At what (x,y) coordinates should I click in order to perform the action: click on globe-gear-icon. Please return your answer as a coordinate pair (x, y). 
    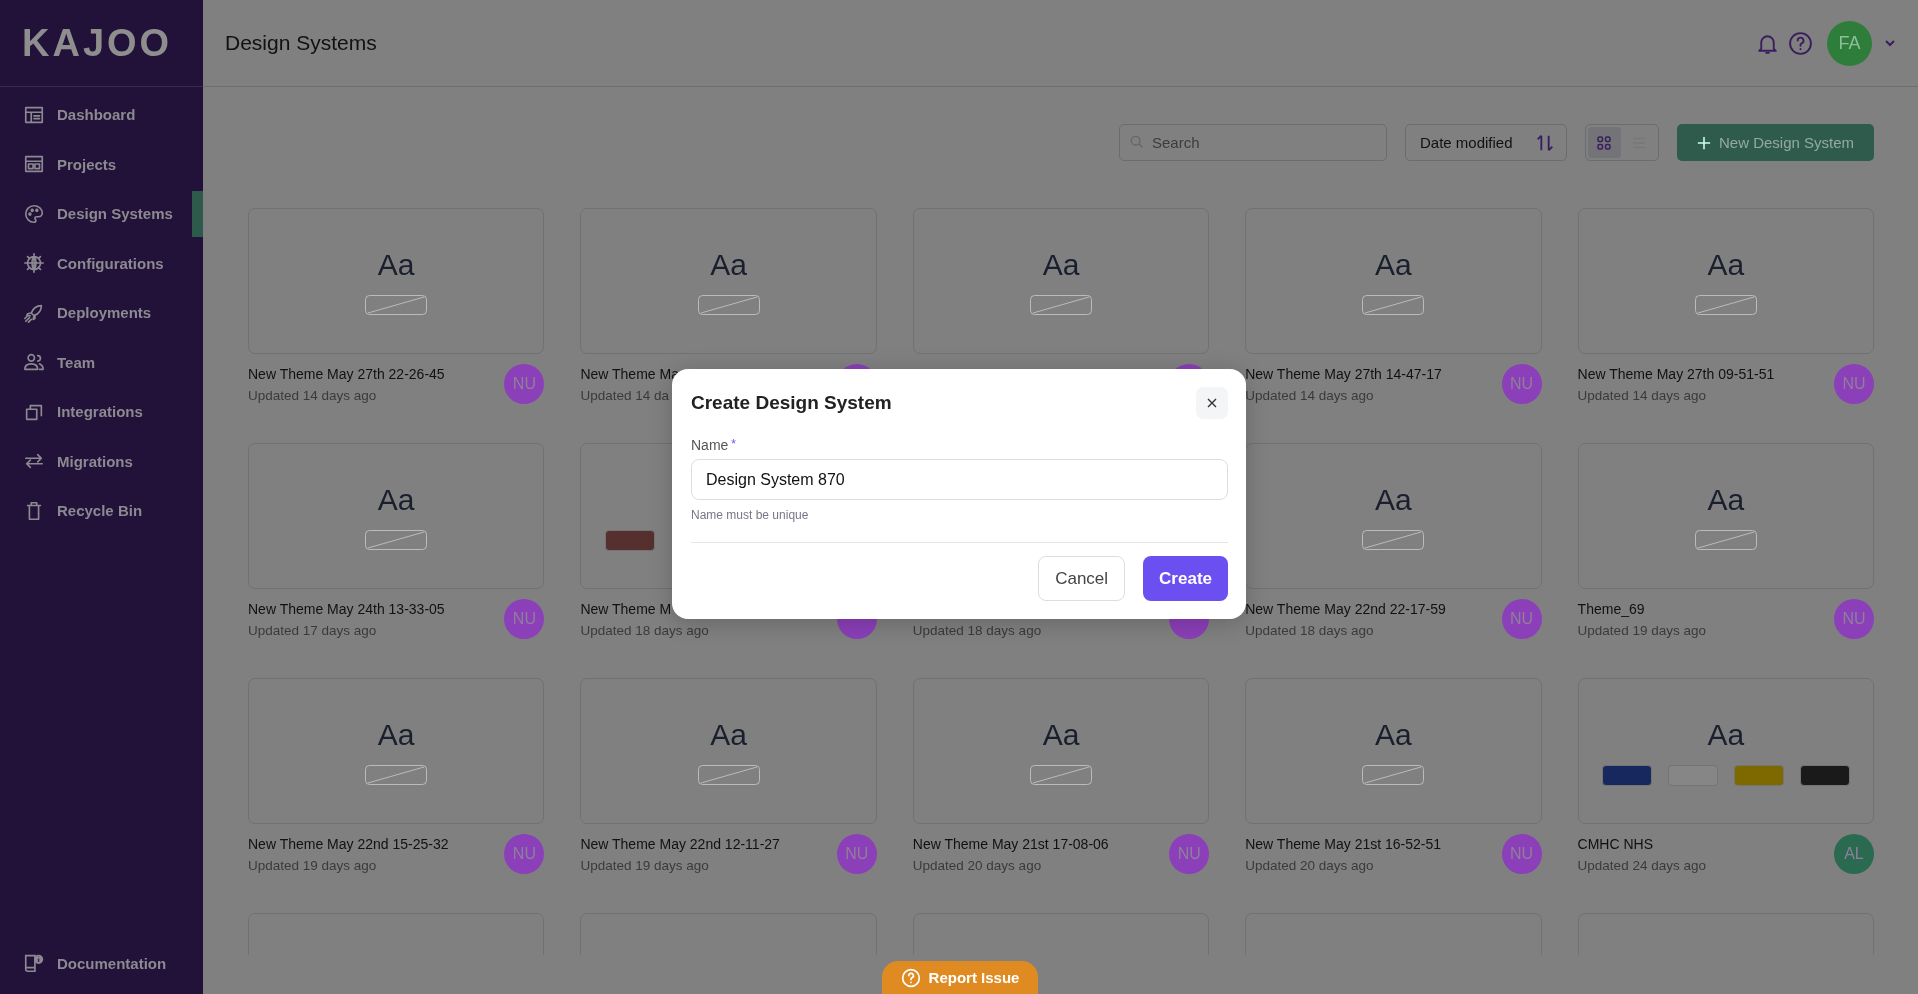
    Looking at the image, I should click on (34, 263).